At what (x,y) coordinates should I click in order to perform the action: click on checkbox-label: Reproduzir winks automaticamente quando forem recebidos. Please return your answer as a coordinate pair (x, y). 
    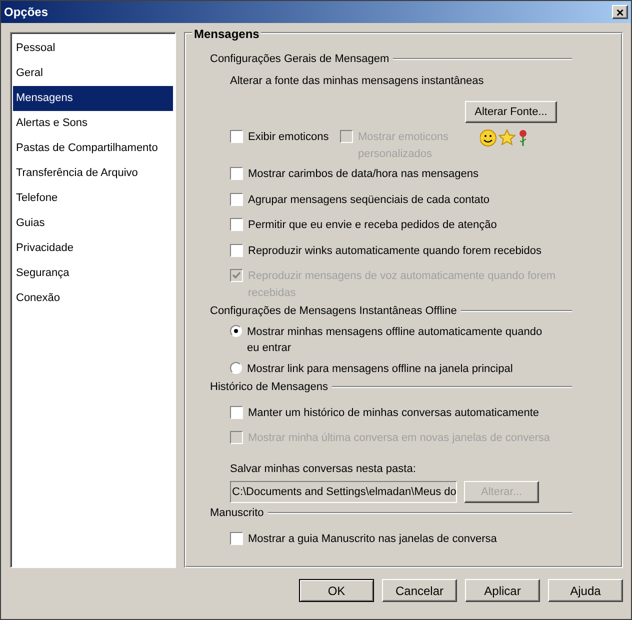
    Looking at the image, I should click on (395, 251).